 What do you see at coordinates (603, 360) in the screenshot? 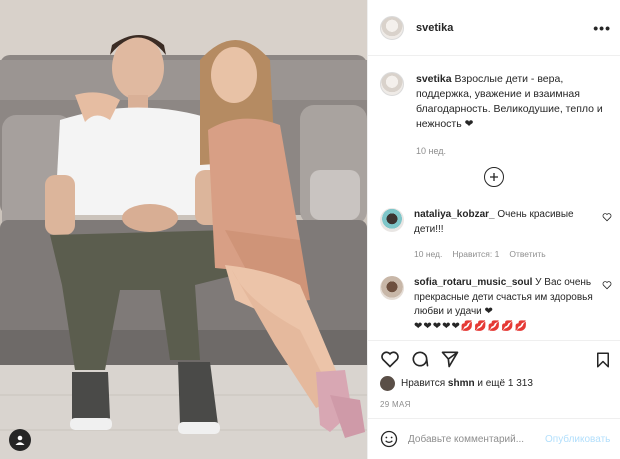
I see `bookmark-icon` at bounding box center [603, 360].